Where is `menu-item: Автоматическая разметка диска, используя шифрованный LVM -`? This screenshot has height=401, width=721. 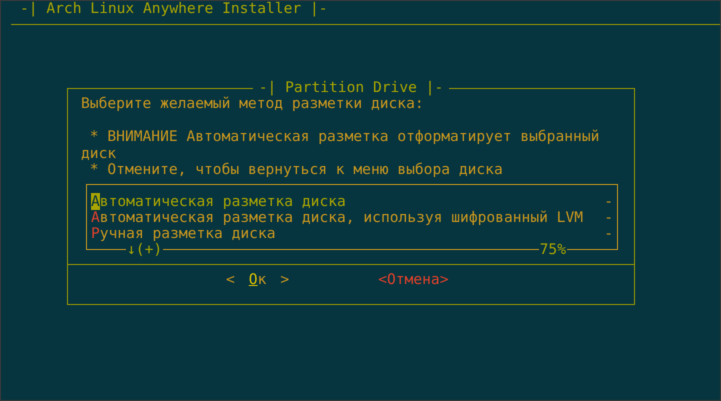
menu-item: Автоматическая разметка диска, используя шифрованный LVM - is located at coordinates (352, 218).